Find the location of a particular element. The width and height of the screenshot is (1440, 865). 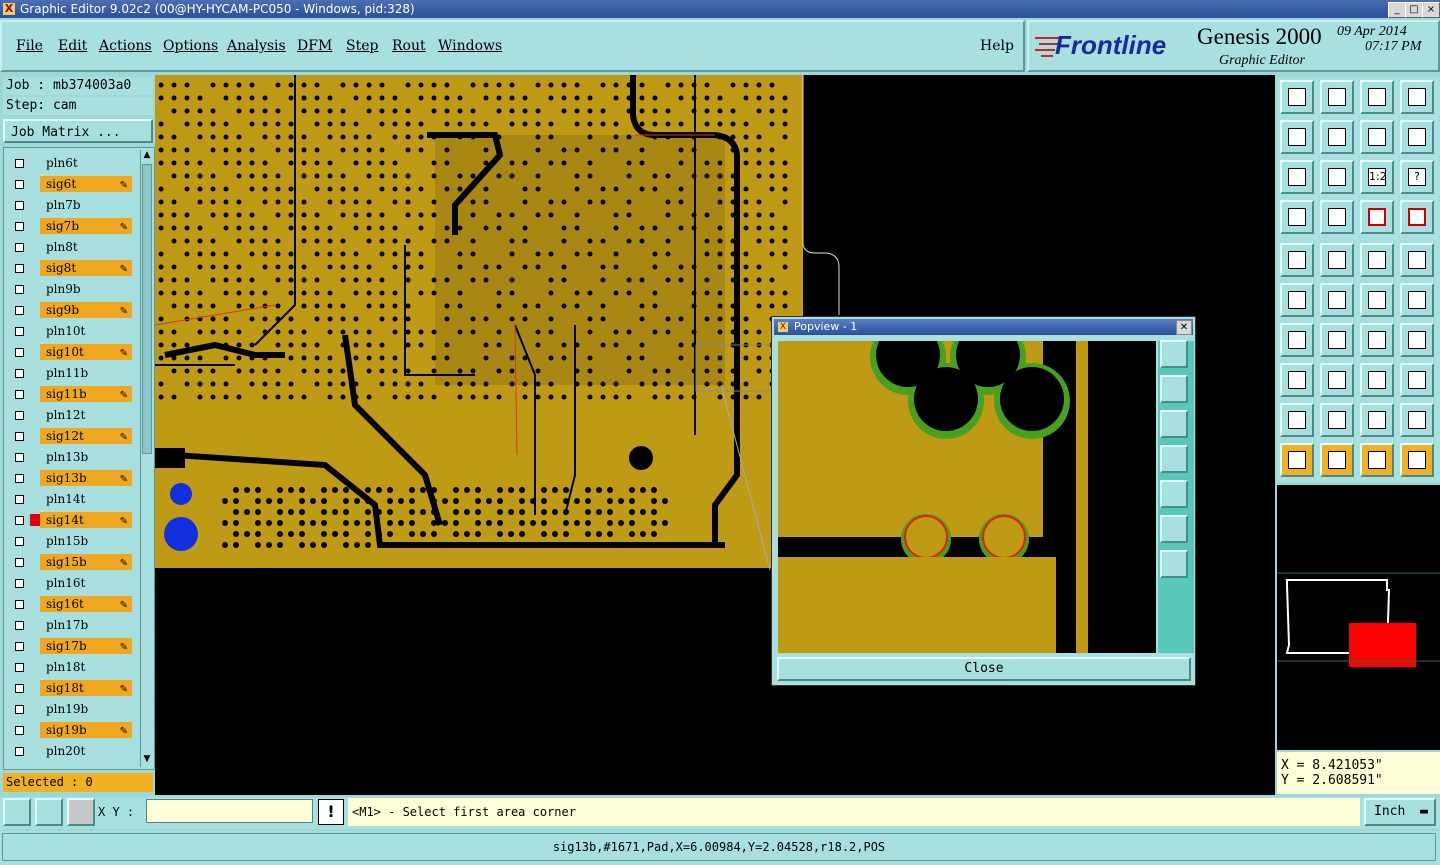

highlight-icon is located at coordinates (1337, 260).